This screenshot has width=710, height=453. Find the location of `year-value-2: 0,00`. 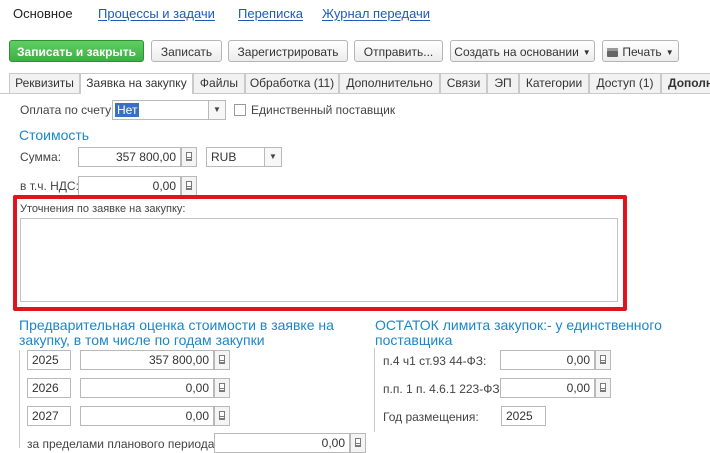

year-value-2: 0,00 is located at coordinates (147, 388).